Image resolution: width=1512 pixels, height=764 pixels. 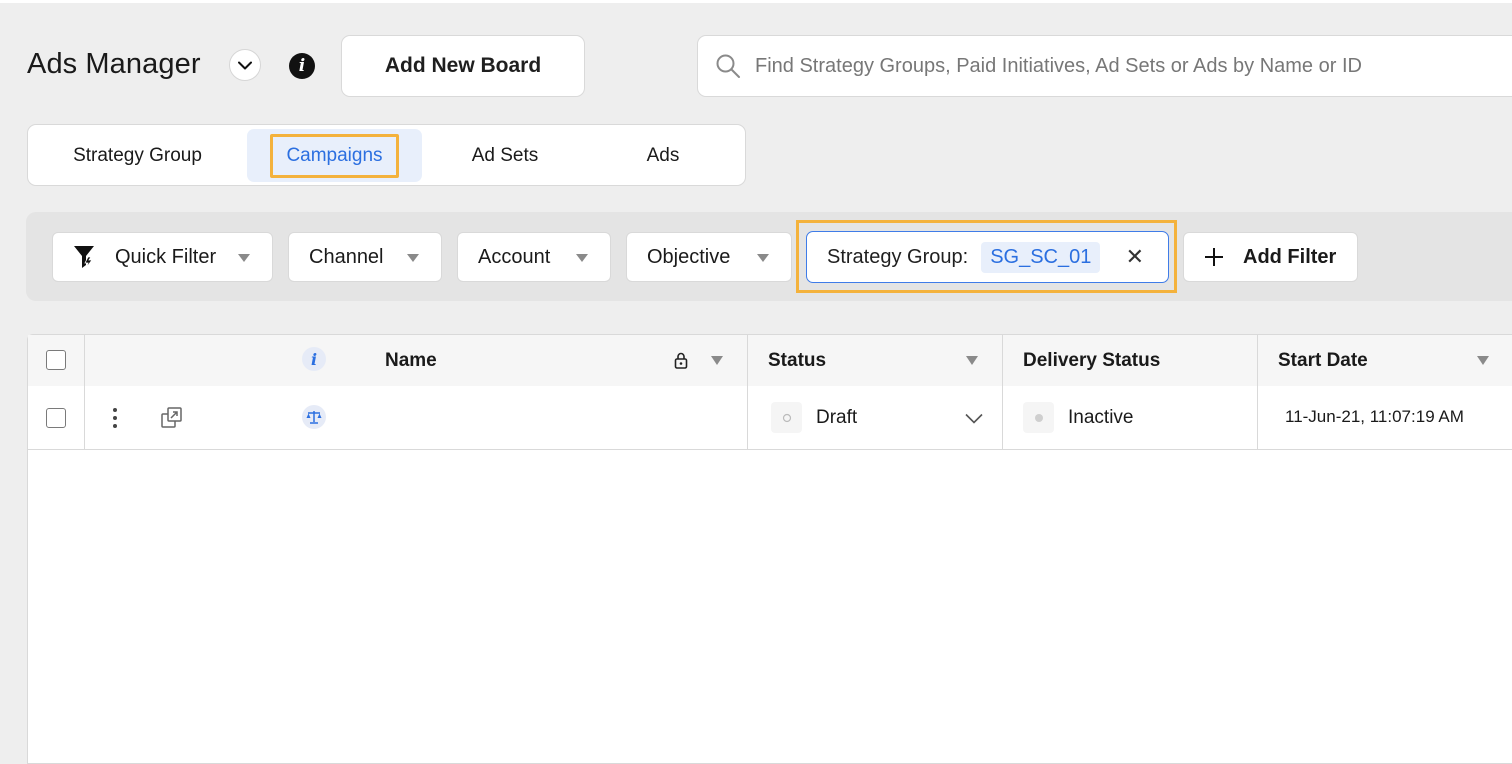 I want to click on tab-label: Ad Sets, so click(x=505, y=155).